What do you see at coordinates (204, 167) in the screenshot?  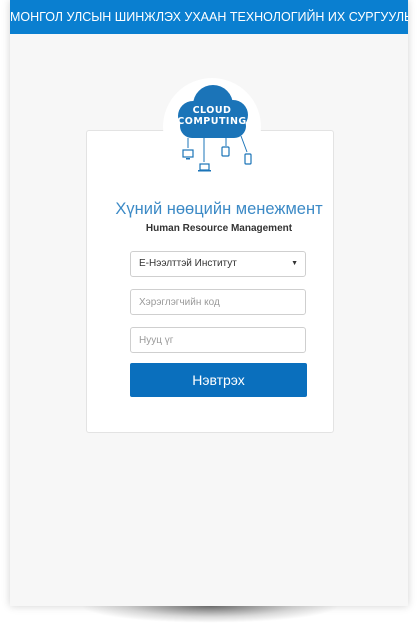 I see `laptop-icon` at bounding box center [204, 167].